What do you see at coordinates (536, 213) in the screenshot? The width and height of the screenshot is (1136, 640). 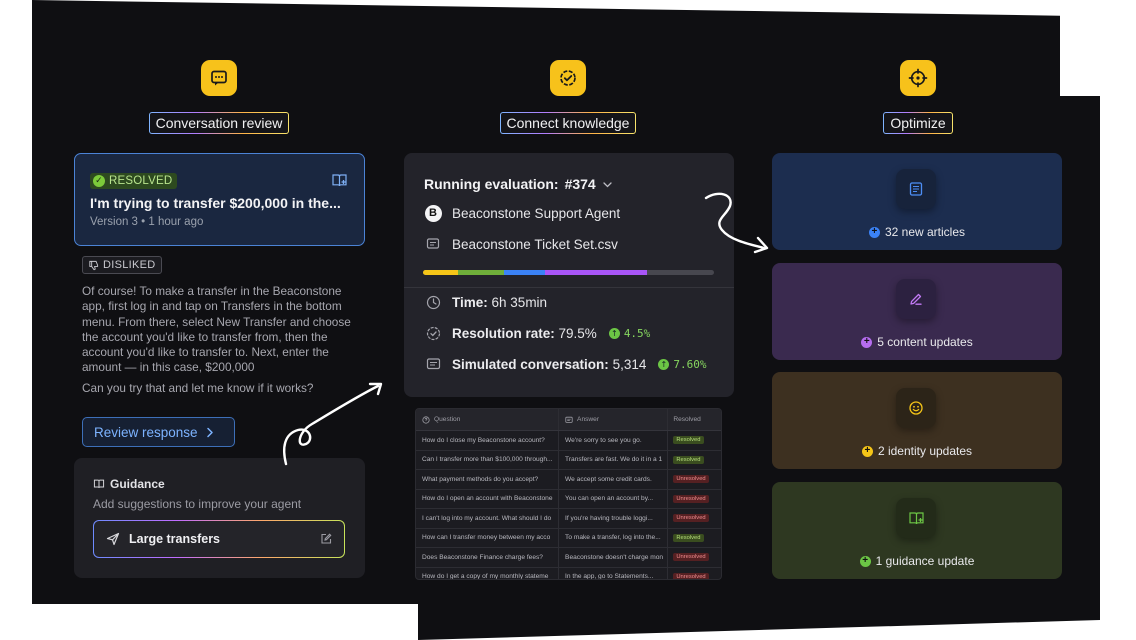 I see `agent-name: Beaconstone Support Agent` at bounding box center [536, 213].